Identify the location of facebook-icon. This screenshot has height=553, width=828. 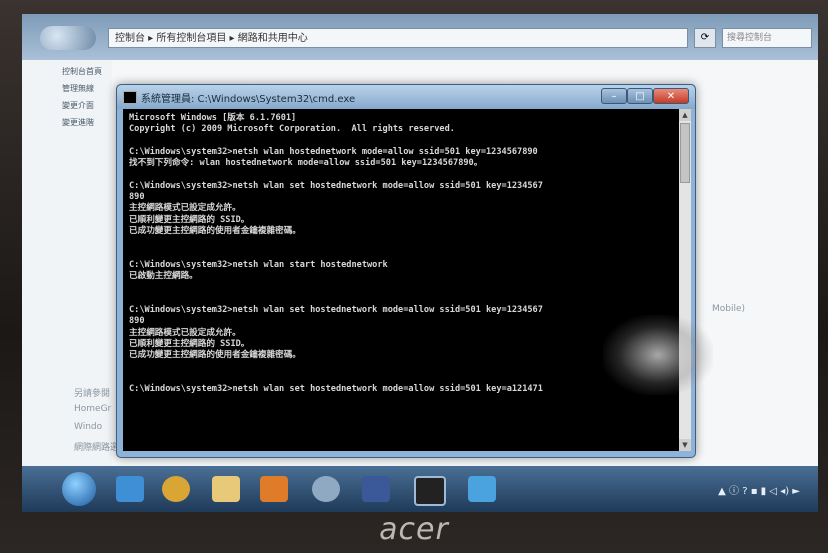
(376, 489).